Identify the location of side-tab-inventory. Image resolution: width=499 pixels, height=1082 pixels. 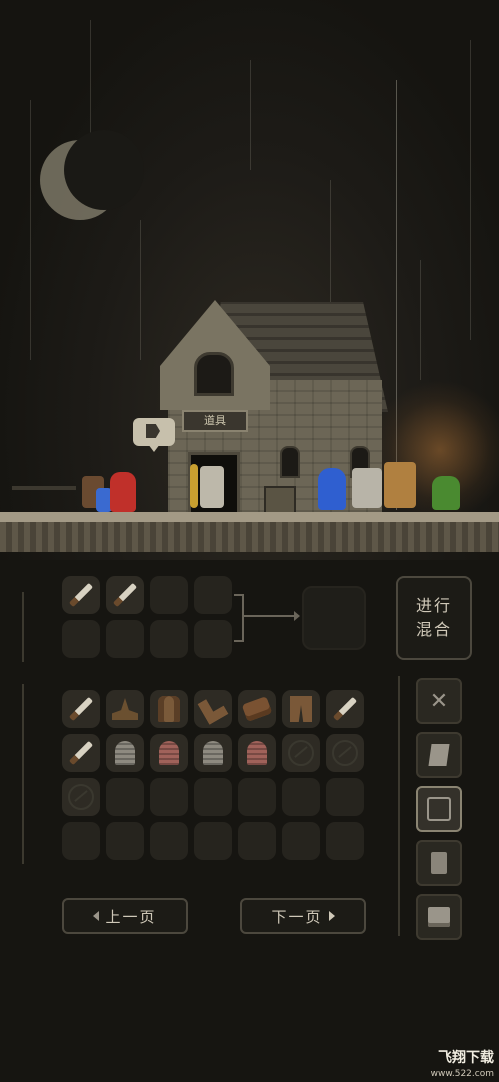
(439, 809).